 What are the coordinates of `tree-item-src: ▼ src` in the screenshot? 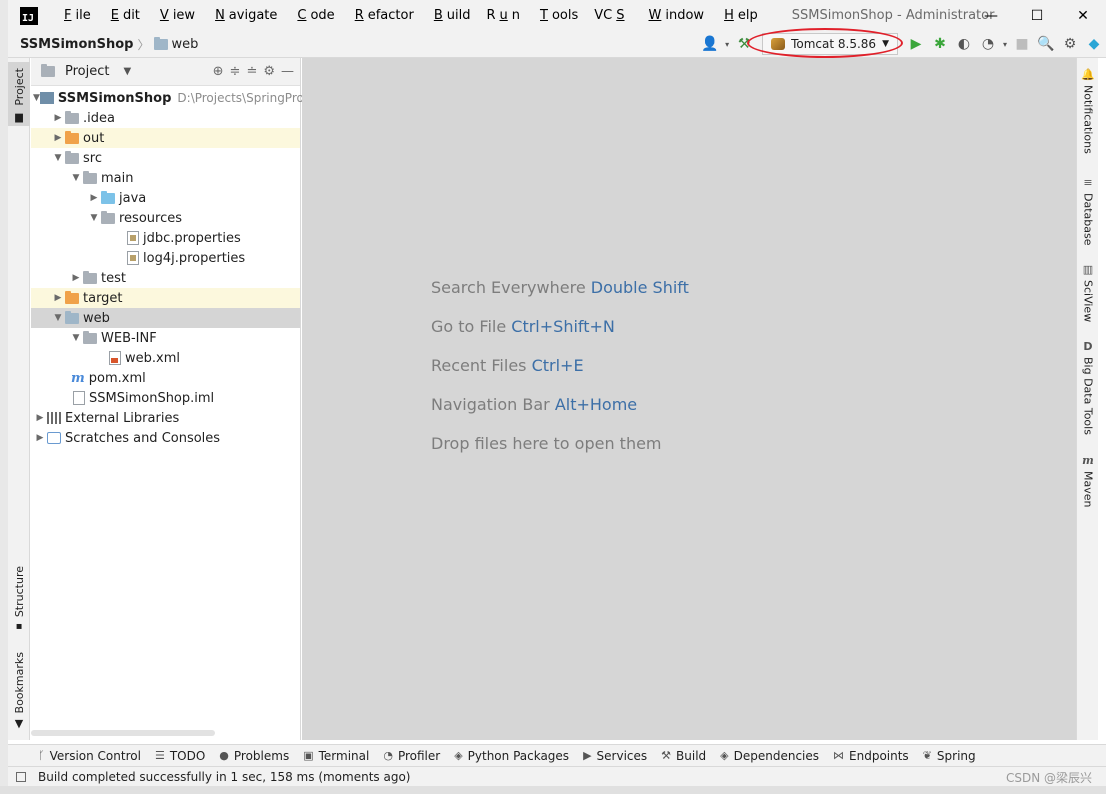 It's located at (165, 158).